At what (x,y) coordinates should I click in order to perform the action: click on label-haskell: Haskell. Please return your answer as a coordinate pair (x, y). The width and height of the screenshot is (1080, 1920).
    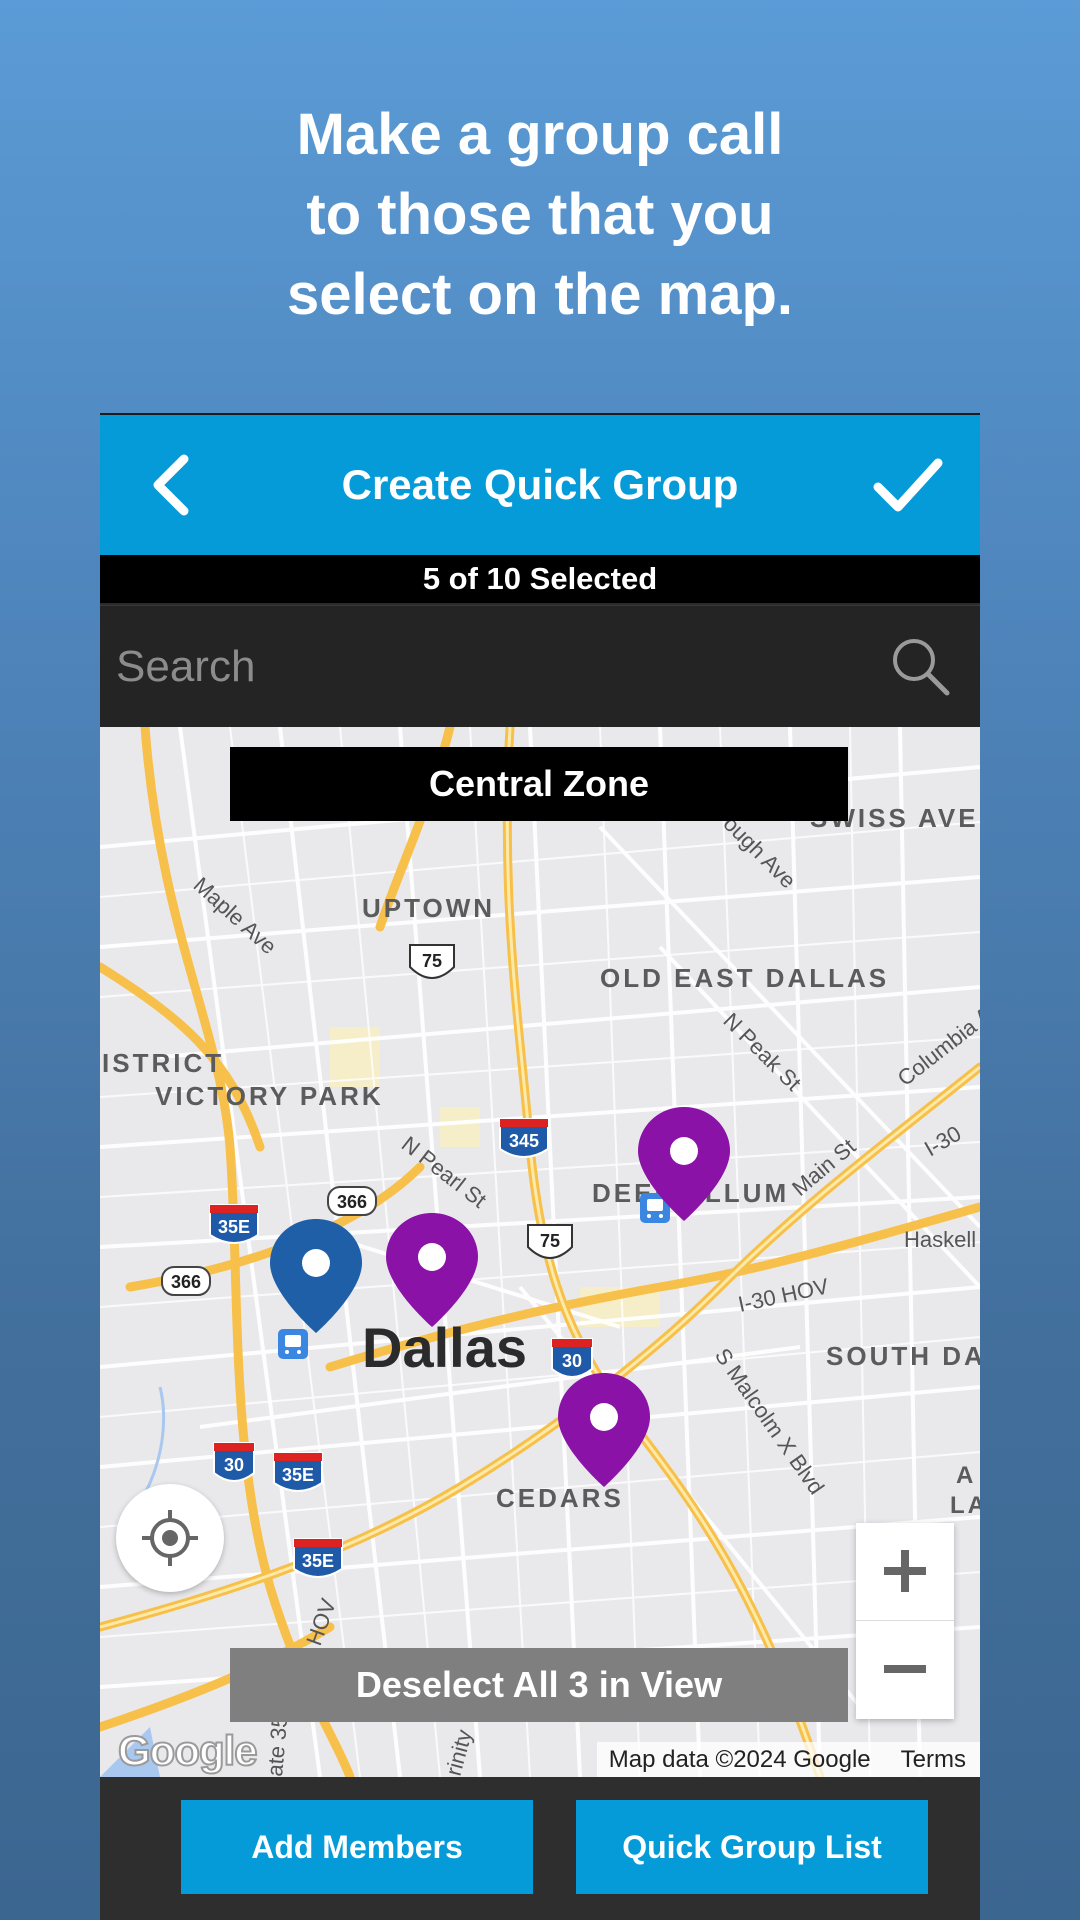
    Looking at the image, I should click on (940, 1239).